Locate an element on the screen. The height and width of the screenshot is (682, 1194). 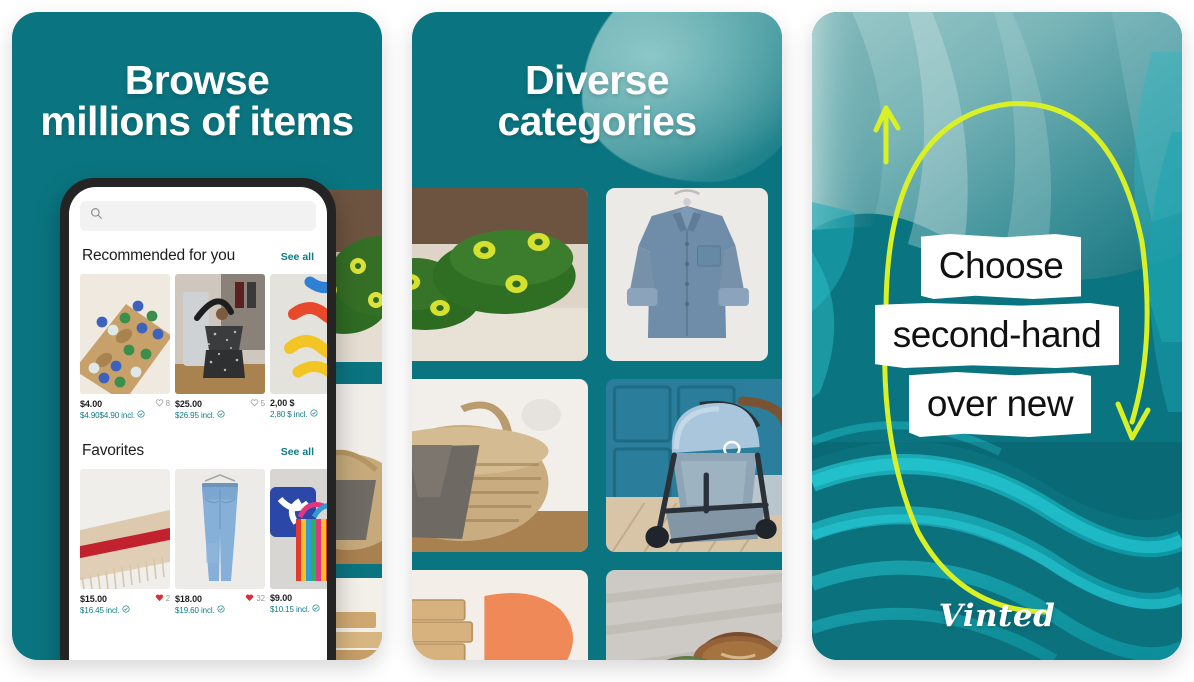
product-meta: $4.00 8 $4.90$4.90 incl. is located at coordinates (125, 407).